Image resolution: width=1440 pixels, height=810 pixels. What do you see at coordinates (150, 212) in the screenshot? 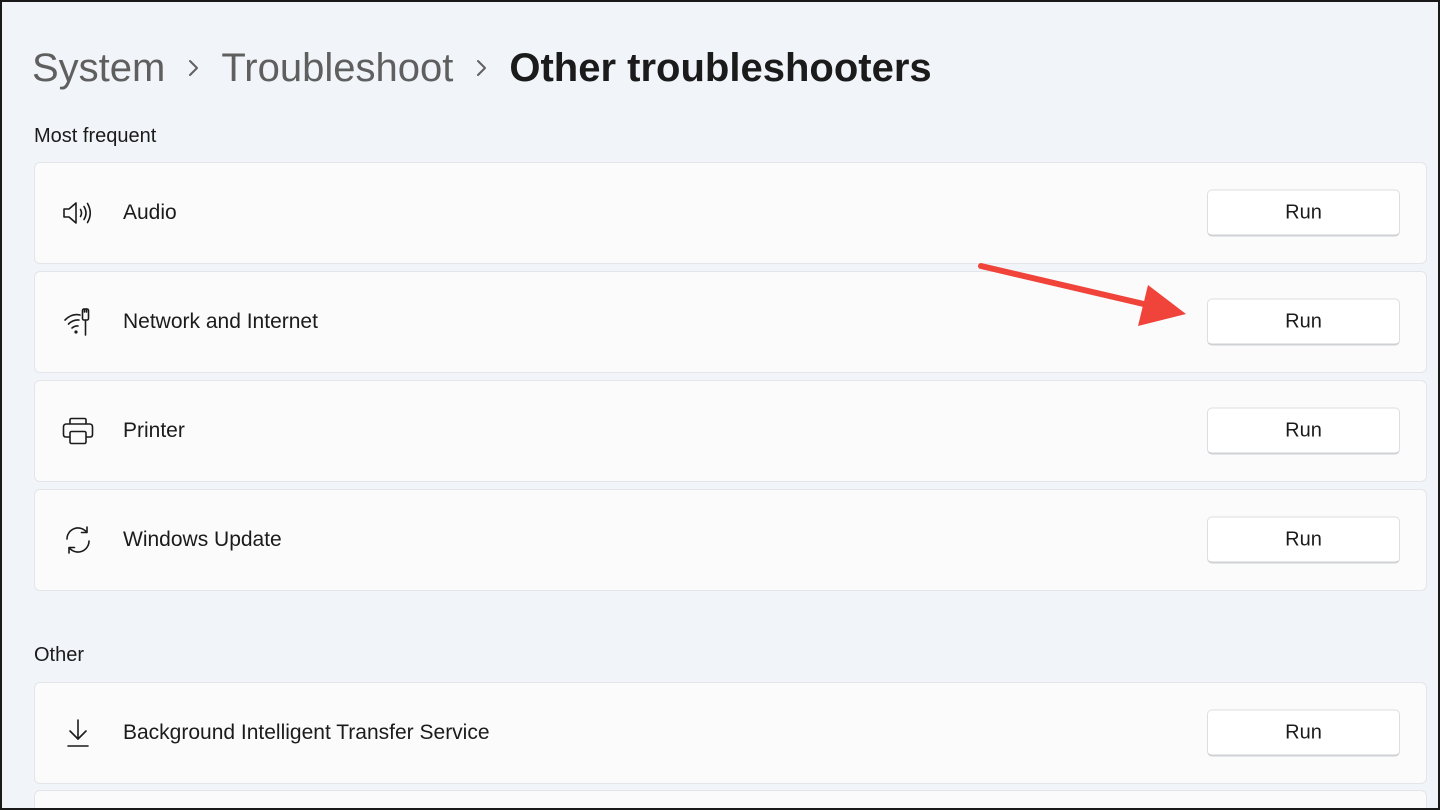
I see `troubleshooter-label: Audio` at bounding box center [150, 212].